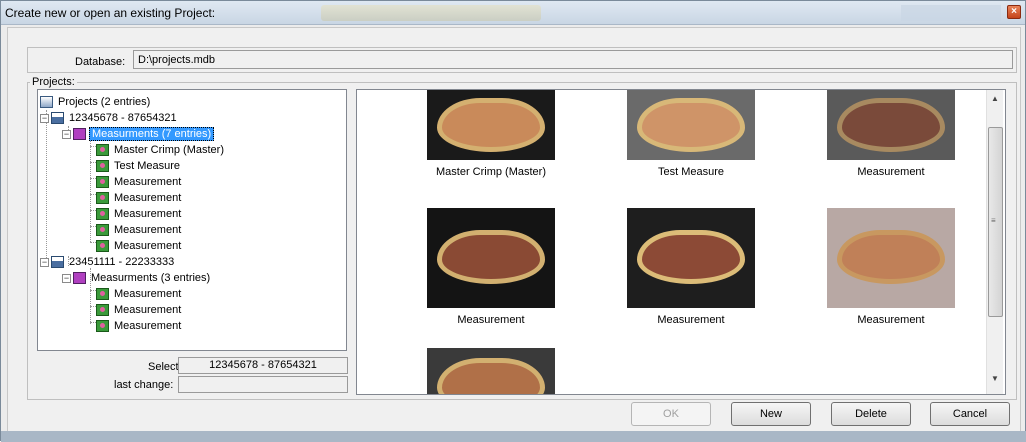  I want to click on projects-root-icon, so click(46, 102).